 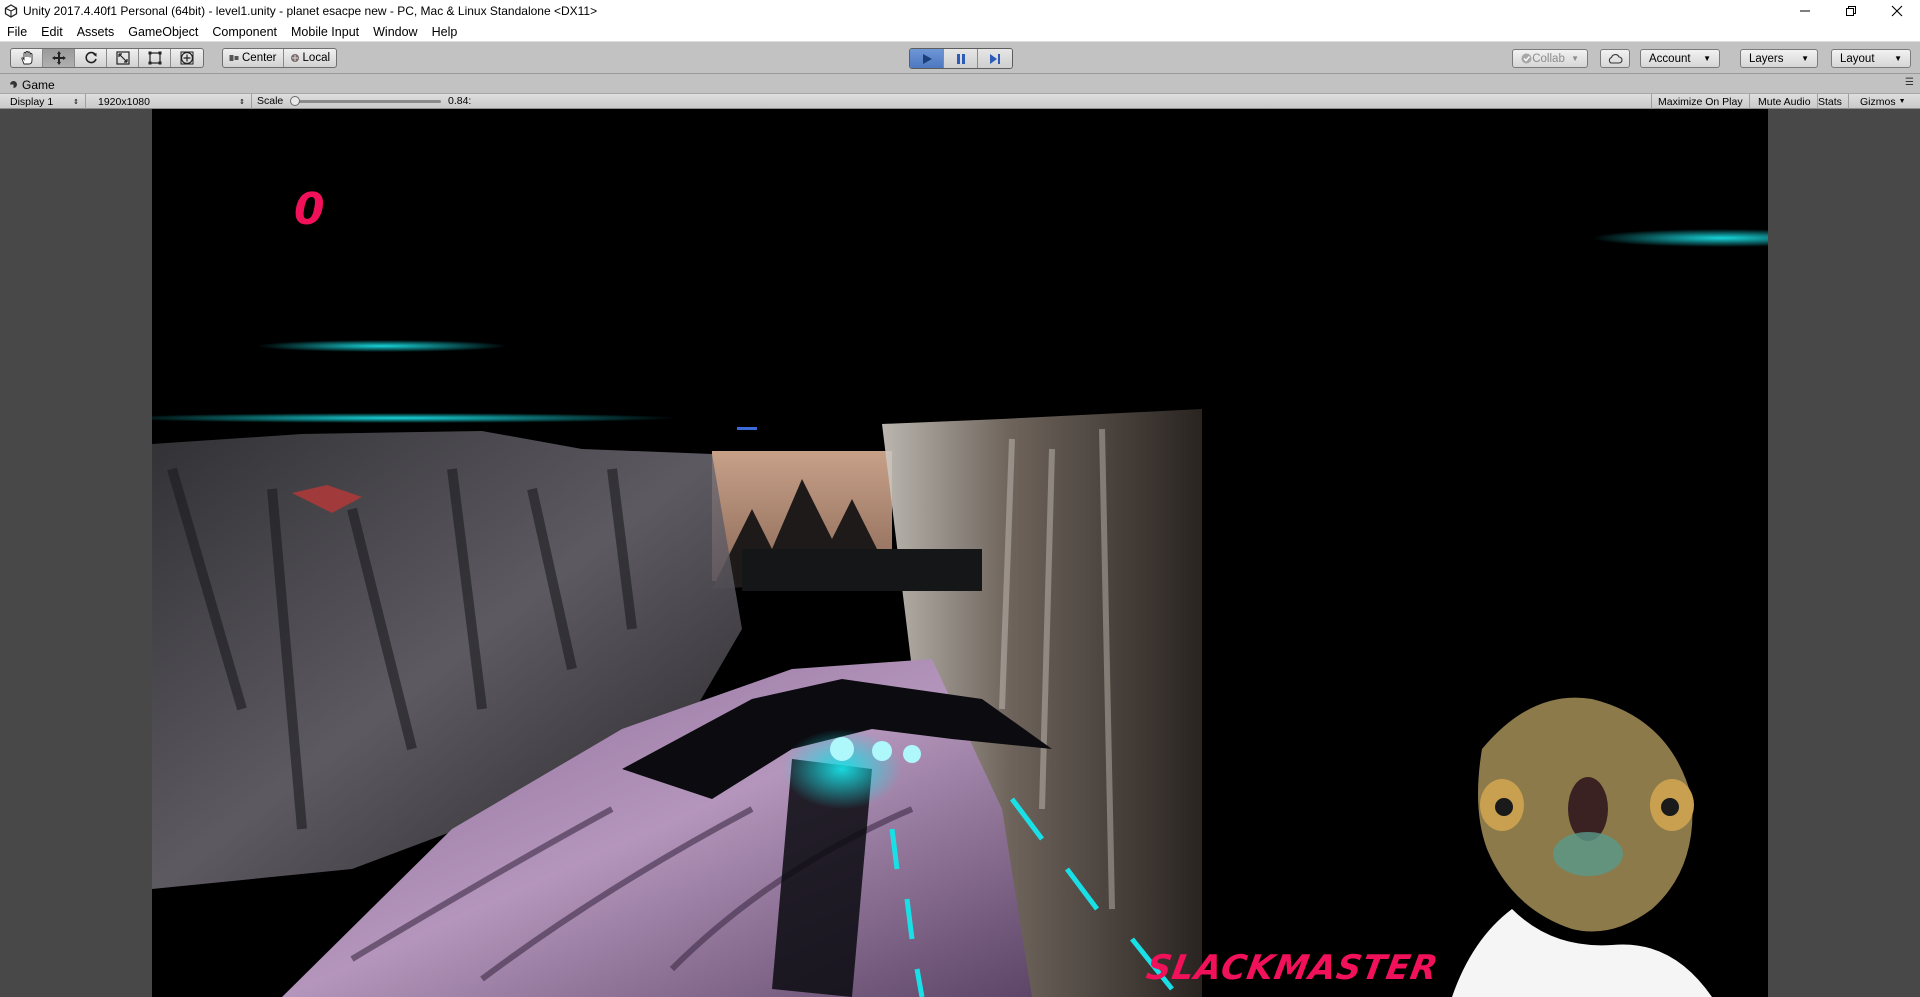 I want to click on gizmos-label: Gizmos, so click(x=1878, y=101).